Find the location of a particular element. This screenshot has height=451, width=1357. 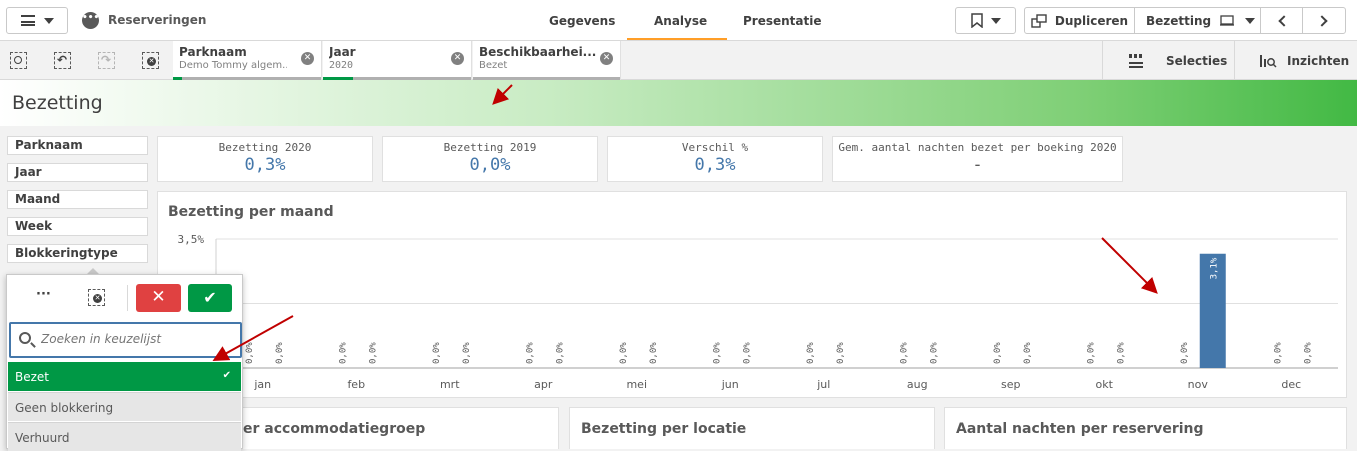

insights-button: Inzichten is located at coordinates (1295, 60).